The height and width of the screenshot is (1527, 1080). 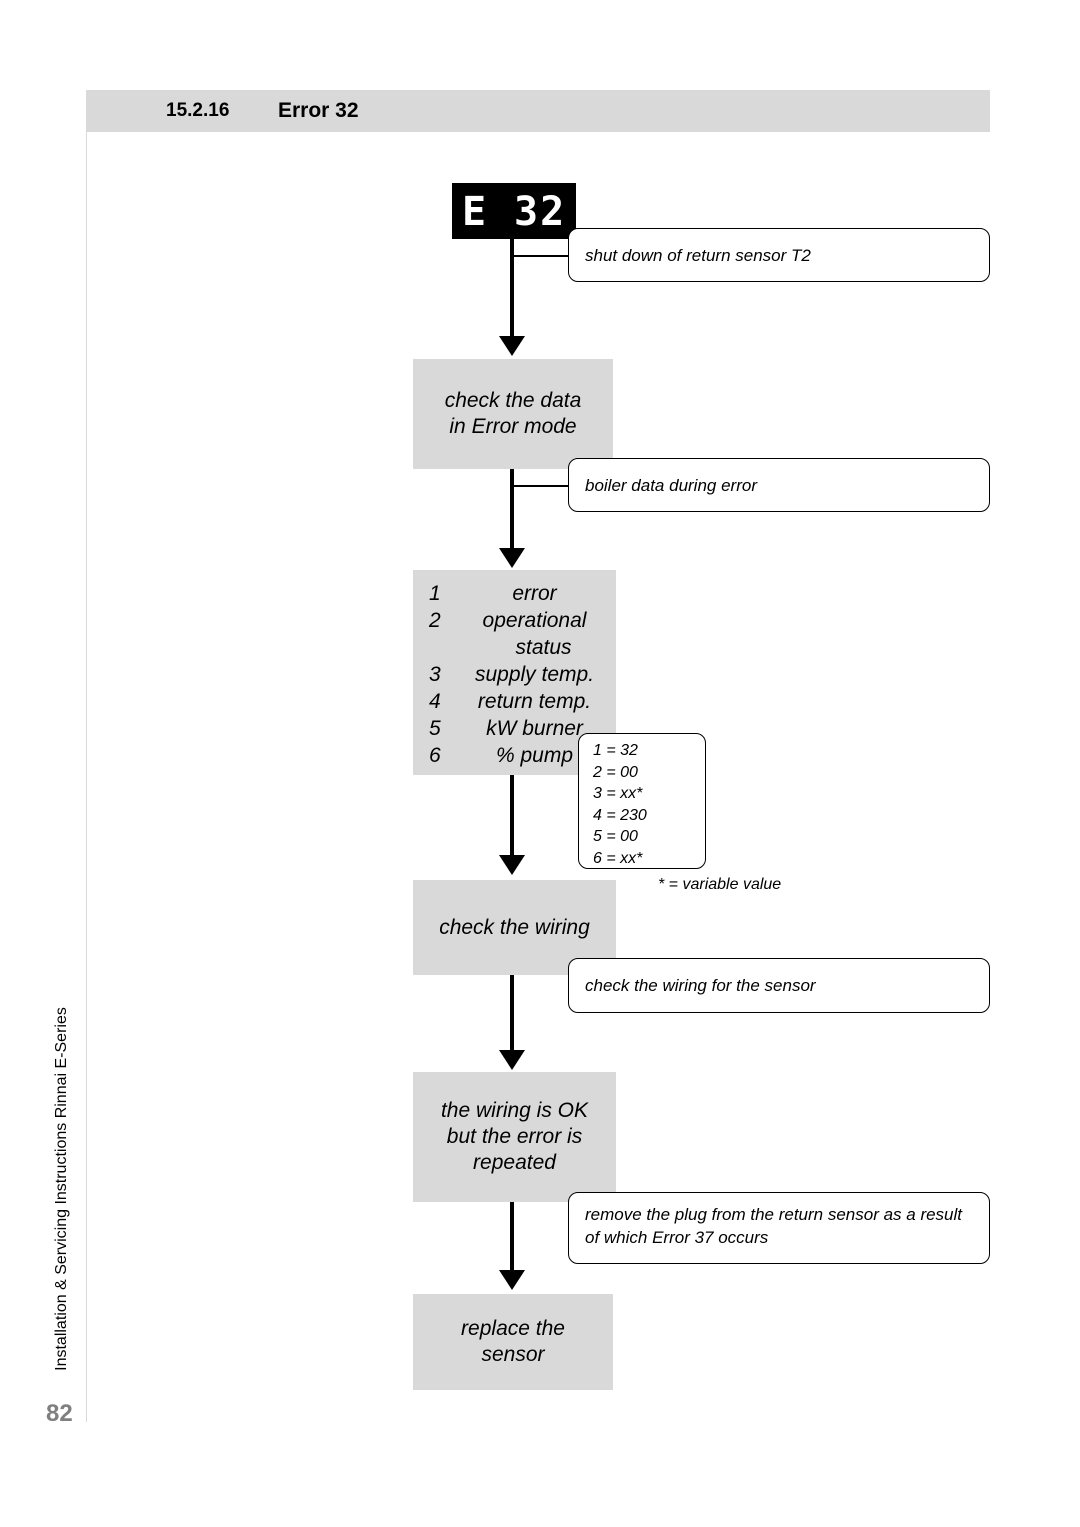 What do you see at coordinates (512, 289) in the screenshot?
I see `connector-display-to-check` at bounding box center [512, 289].